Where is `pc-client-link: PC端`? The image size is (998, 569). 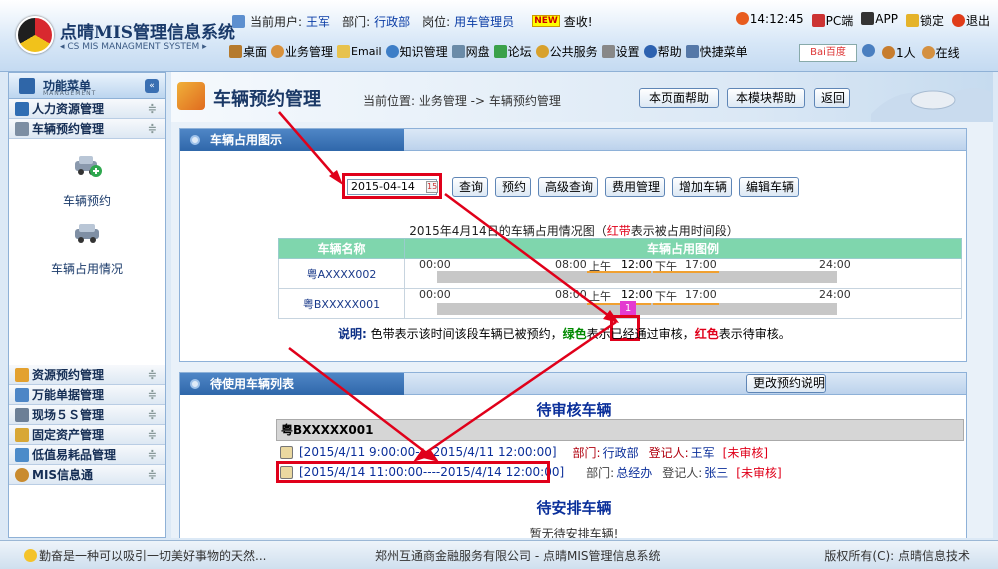 pc-client-link: PC端 is located at coordinates (832, 20).